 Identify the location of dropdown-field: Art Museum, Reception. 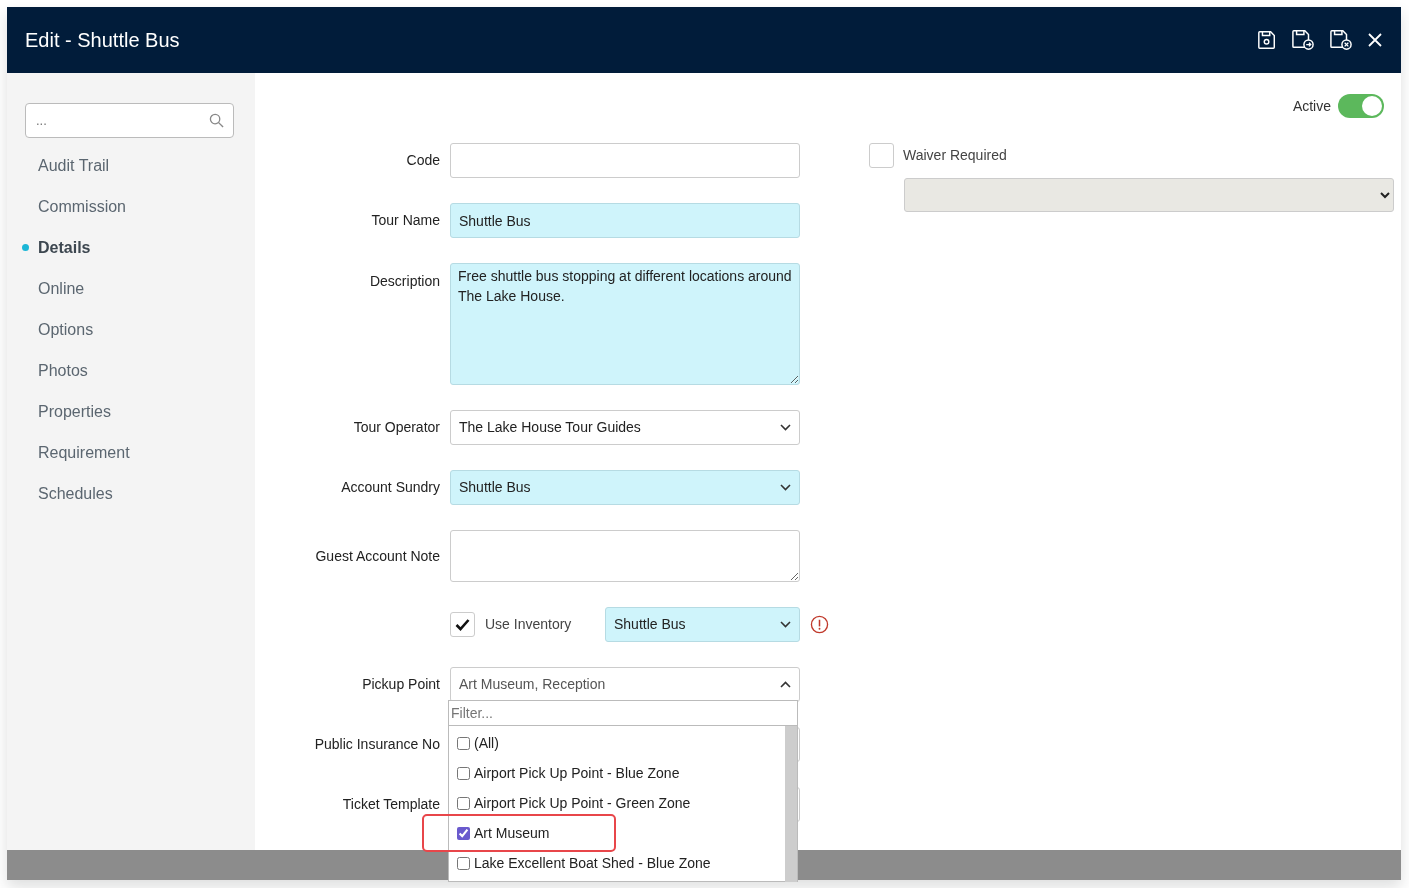
(625, 684).